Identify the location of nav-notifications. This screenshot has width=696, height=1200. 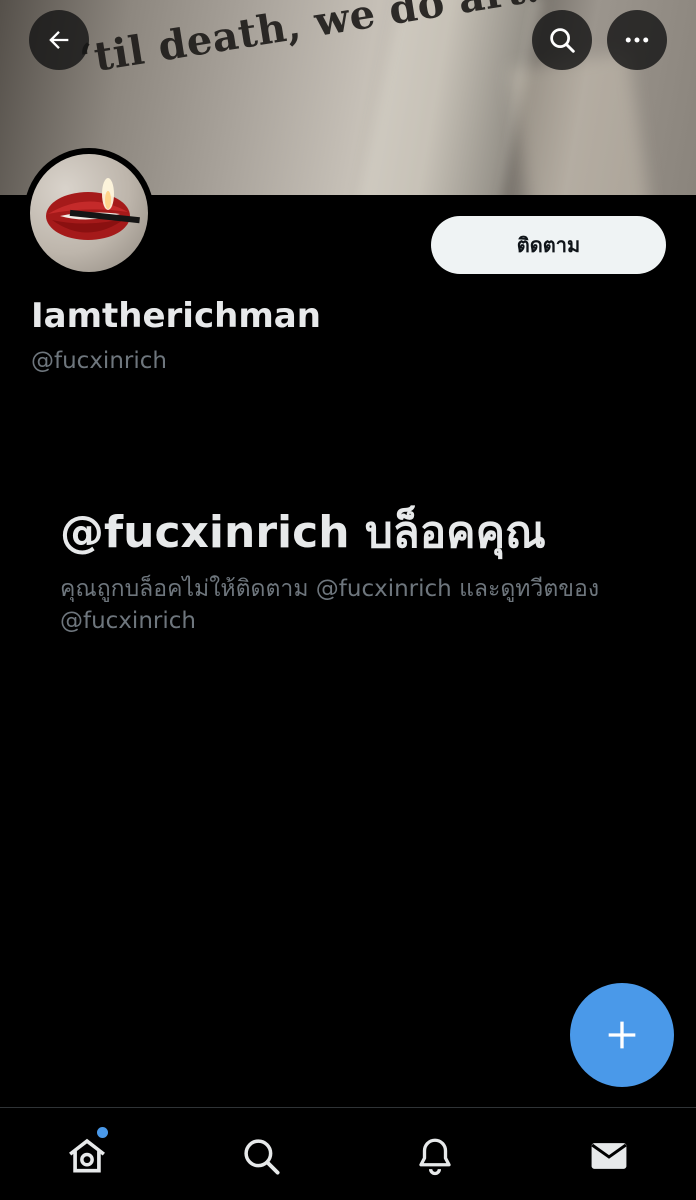
(435, 1156).